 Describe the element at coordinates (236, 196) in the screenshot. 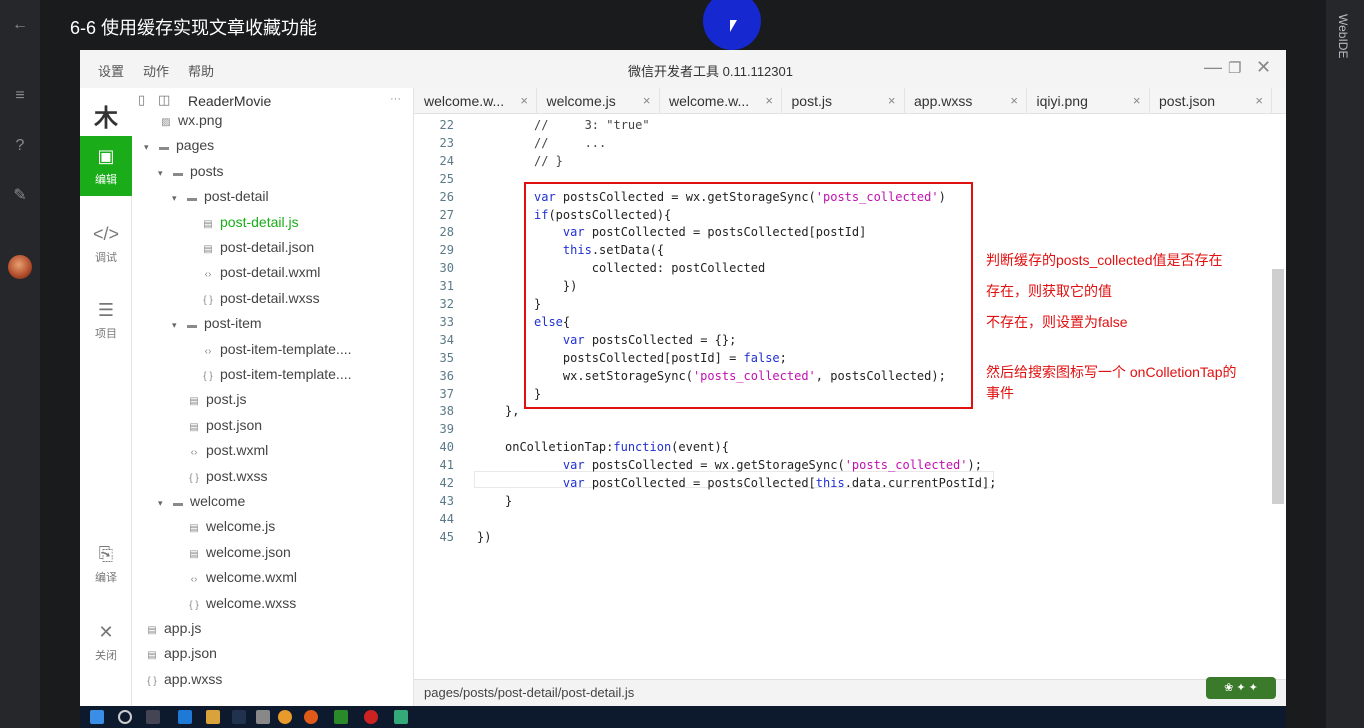

I see `tree-item-label: post-detail` at that location.